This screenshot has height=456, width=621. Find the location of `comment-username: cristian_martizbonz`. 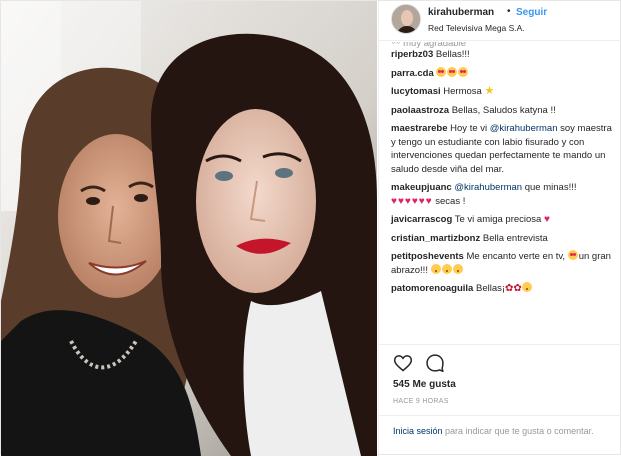

comment-username: cristian_martizbonz is located at coordinates (435, 238).